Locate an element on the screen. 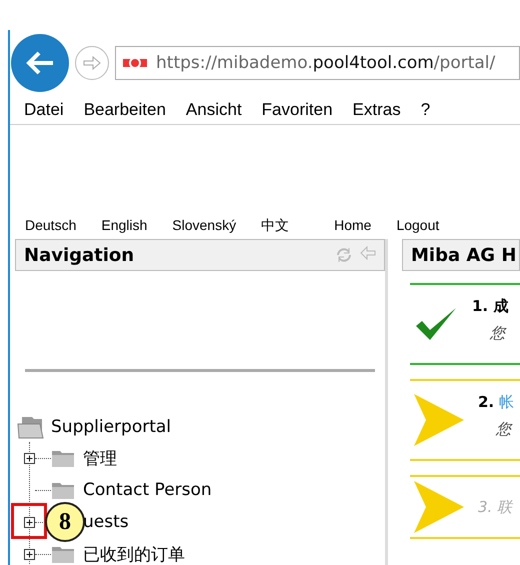 Image resolution: width=520 pixels, height=565 pixels. top-link: English is located at coordinates (124, 226).